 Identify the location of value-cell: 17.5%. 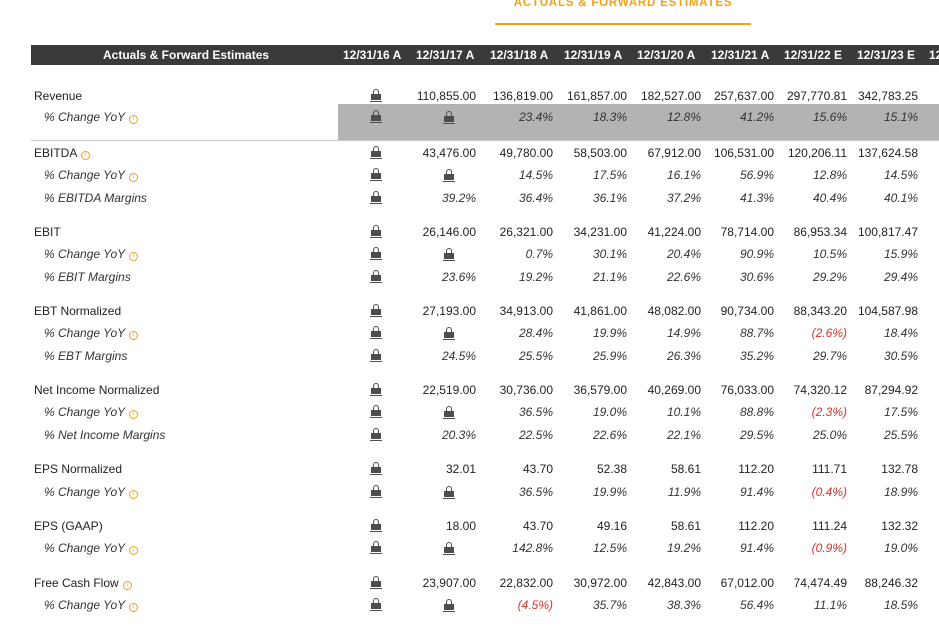
(900, 412).